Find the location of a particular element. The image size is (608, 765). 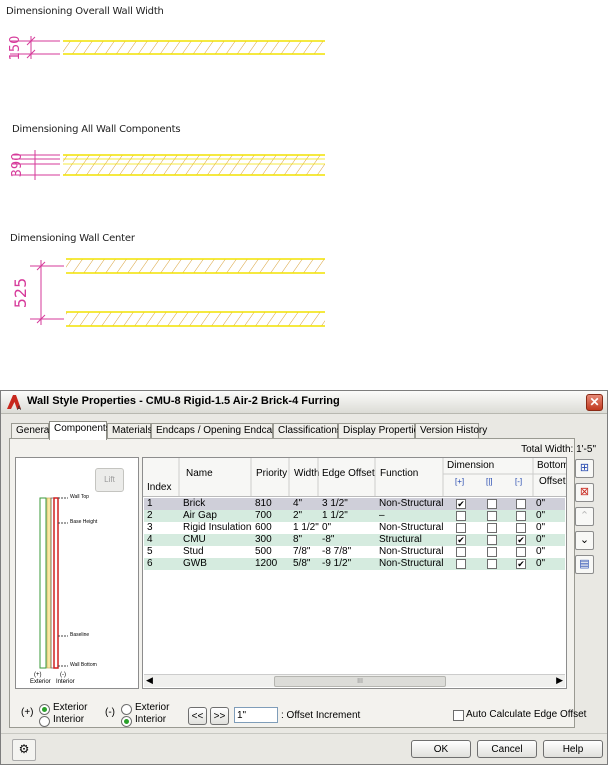

component-row-4: 4 CMU 300 8" -8" Structural ✔ ✔ 0" is located at coordinates (354, 540).